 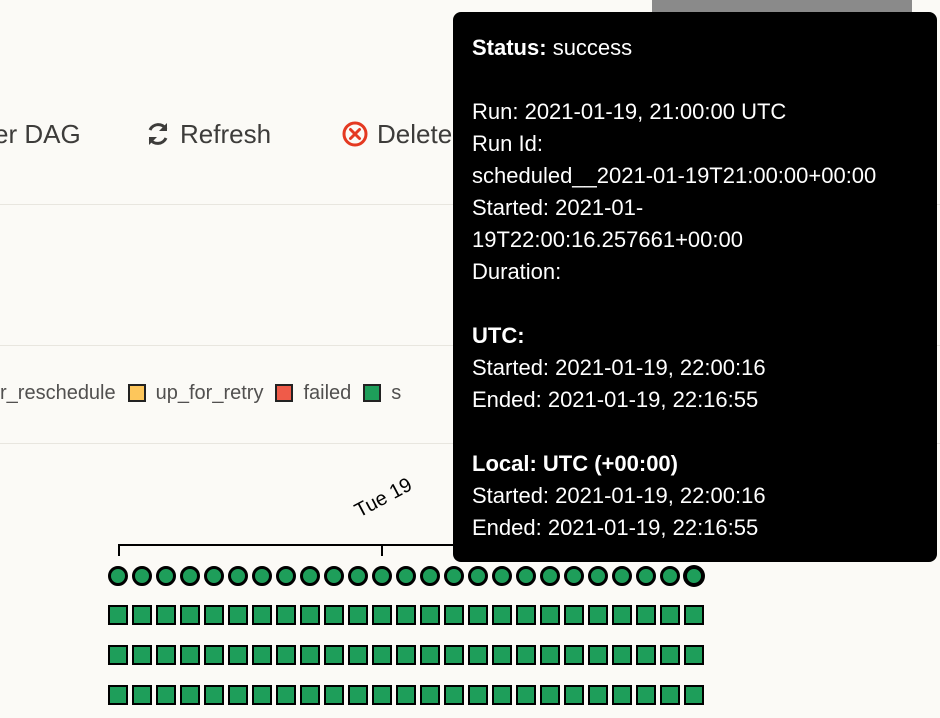 What do you see at coordinates (396, 134) in the screenshot?
I see `delete-button: Delete` at bounding box center [396, 134].